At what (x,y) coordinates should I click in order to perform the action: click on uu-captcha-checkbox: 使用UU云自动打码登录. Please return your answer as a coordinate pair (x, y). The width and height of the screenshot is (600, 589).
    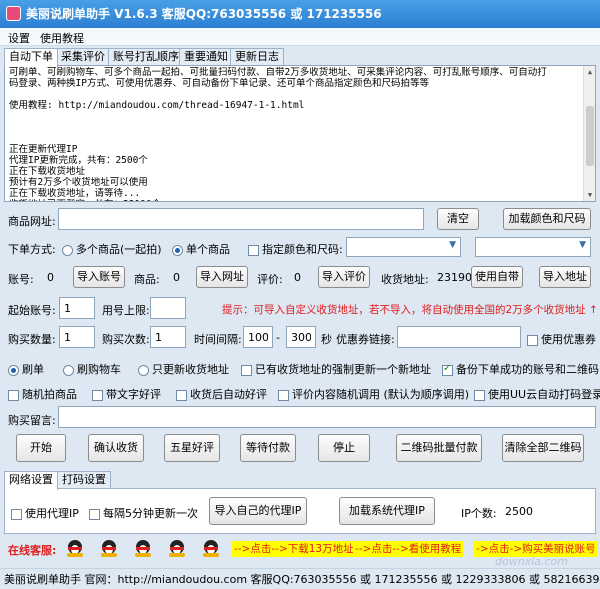
    Looking at the image, I should click on (537, 394).